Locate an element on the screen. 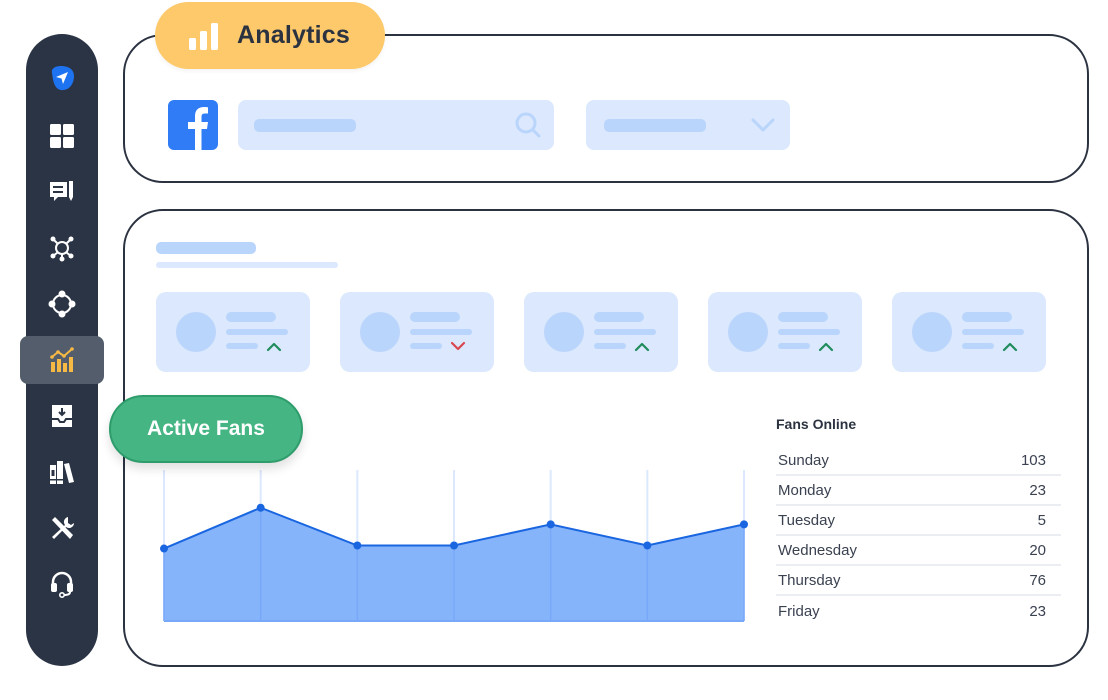 The height and width of the screenshot is (700, 1108). table-row: Tuesday 5 is located at coordinates (918, 521).